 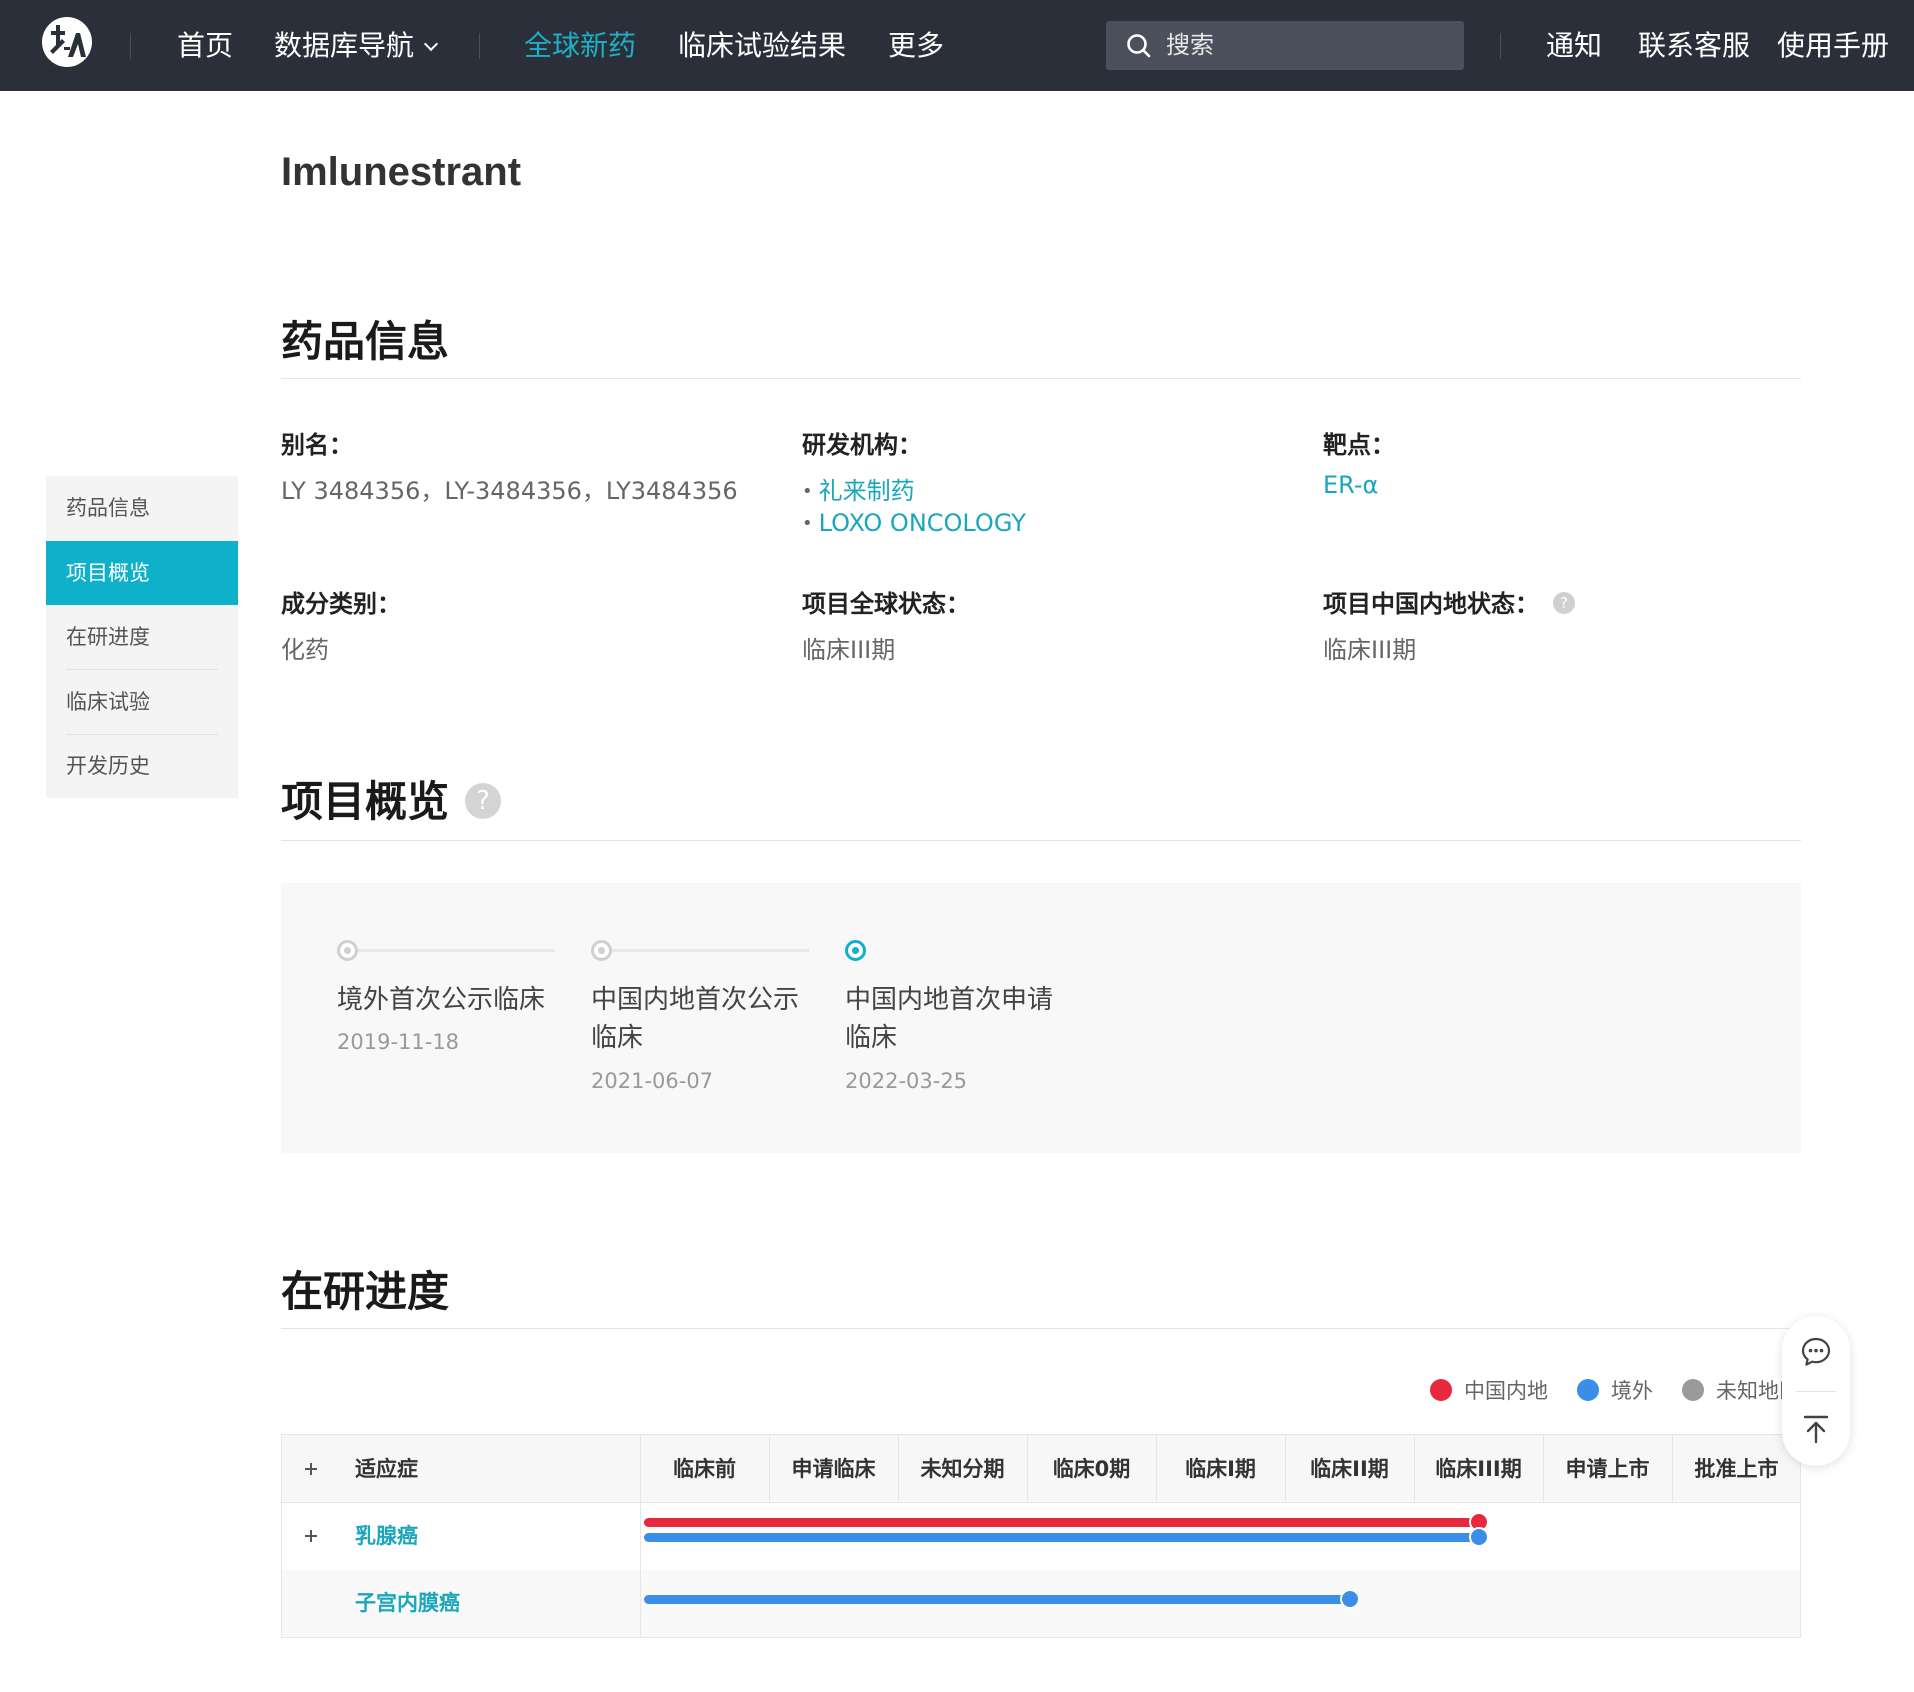 What do you see at coordinates (311, 1469) in the screenshot?
I see `expand-all-icon` at bounding box center [311, 1469].